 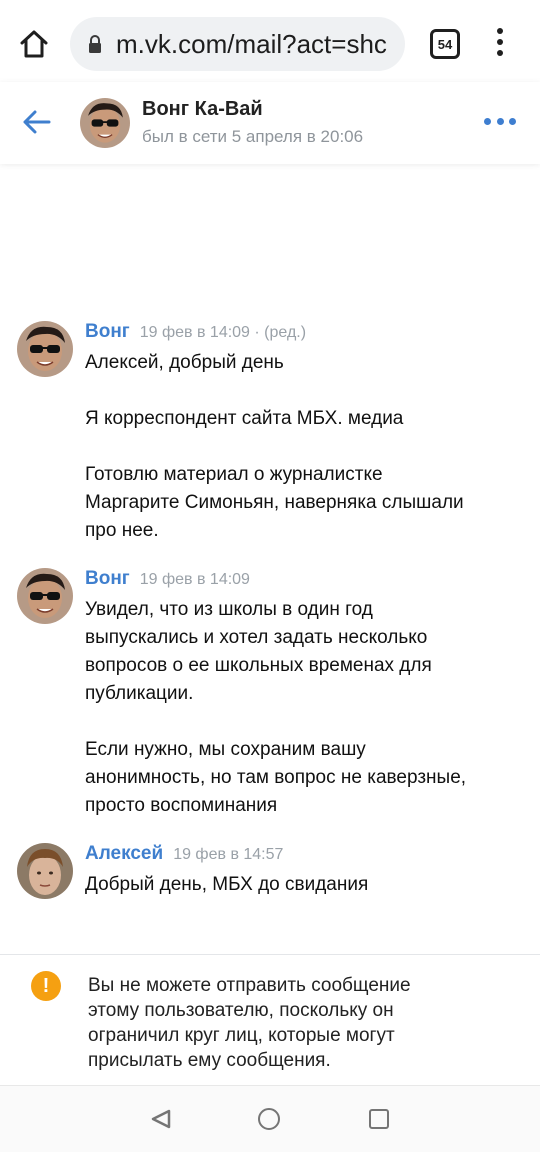 I want to click on url-text: m.vk.com/mail?act=shc, so click(x=257, y=44).